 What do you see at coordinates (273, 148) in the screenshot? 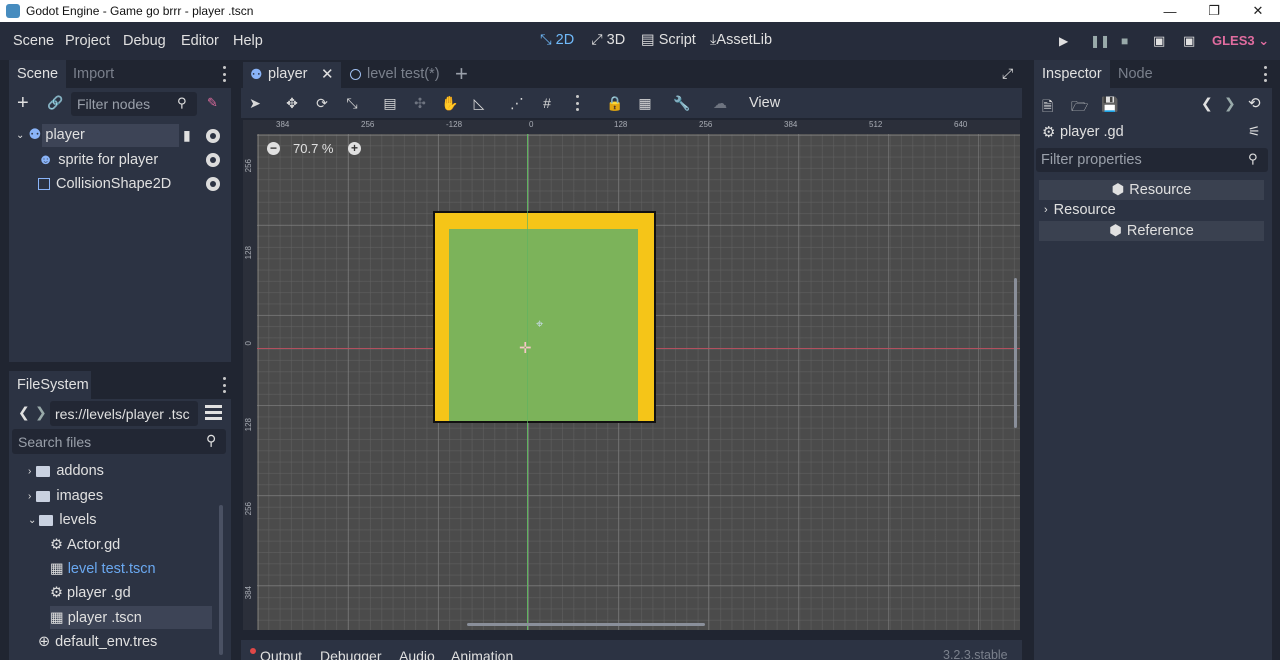
I see `zoom-out-icon: −` at bounding box center [273, 148].